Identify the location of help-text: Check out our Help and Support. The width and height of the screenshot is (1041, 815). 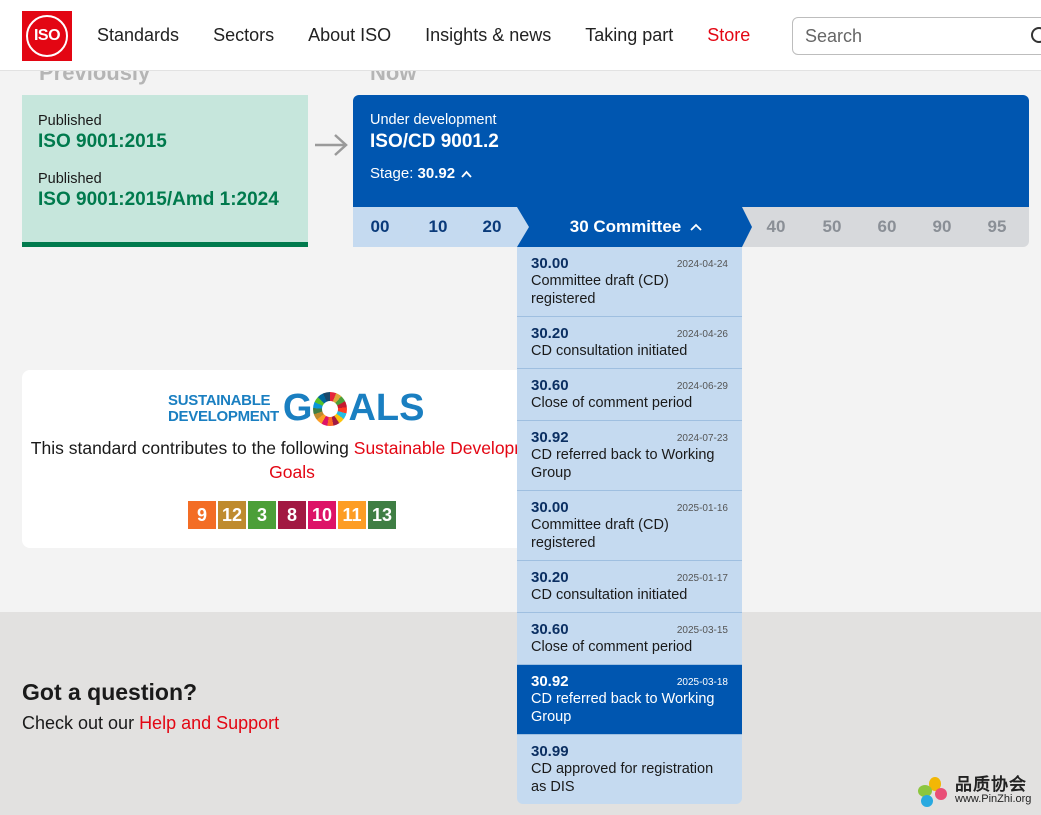
(150, 723).